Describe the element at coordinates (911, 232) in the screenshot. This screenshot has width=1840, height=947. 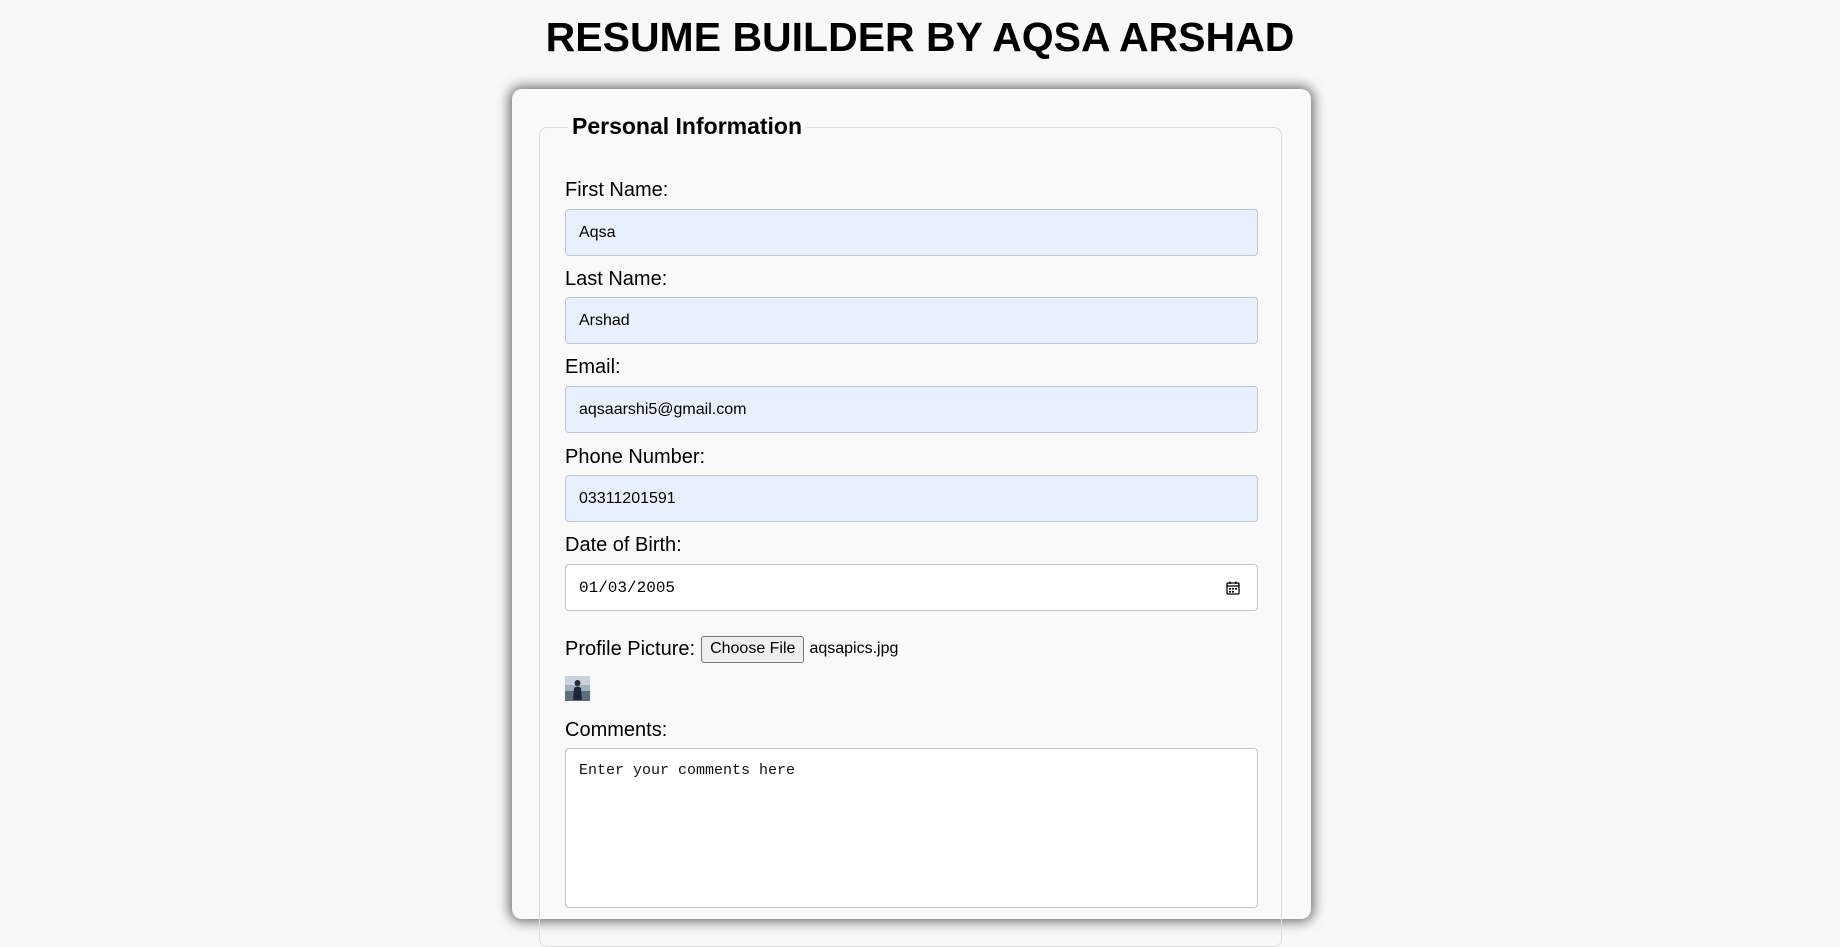
I see `first-name-input: Aqsa` at that location.